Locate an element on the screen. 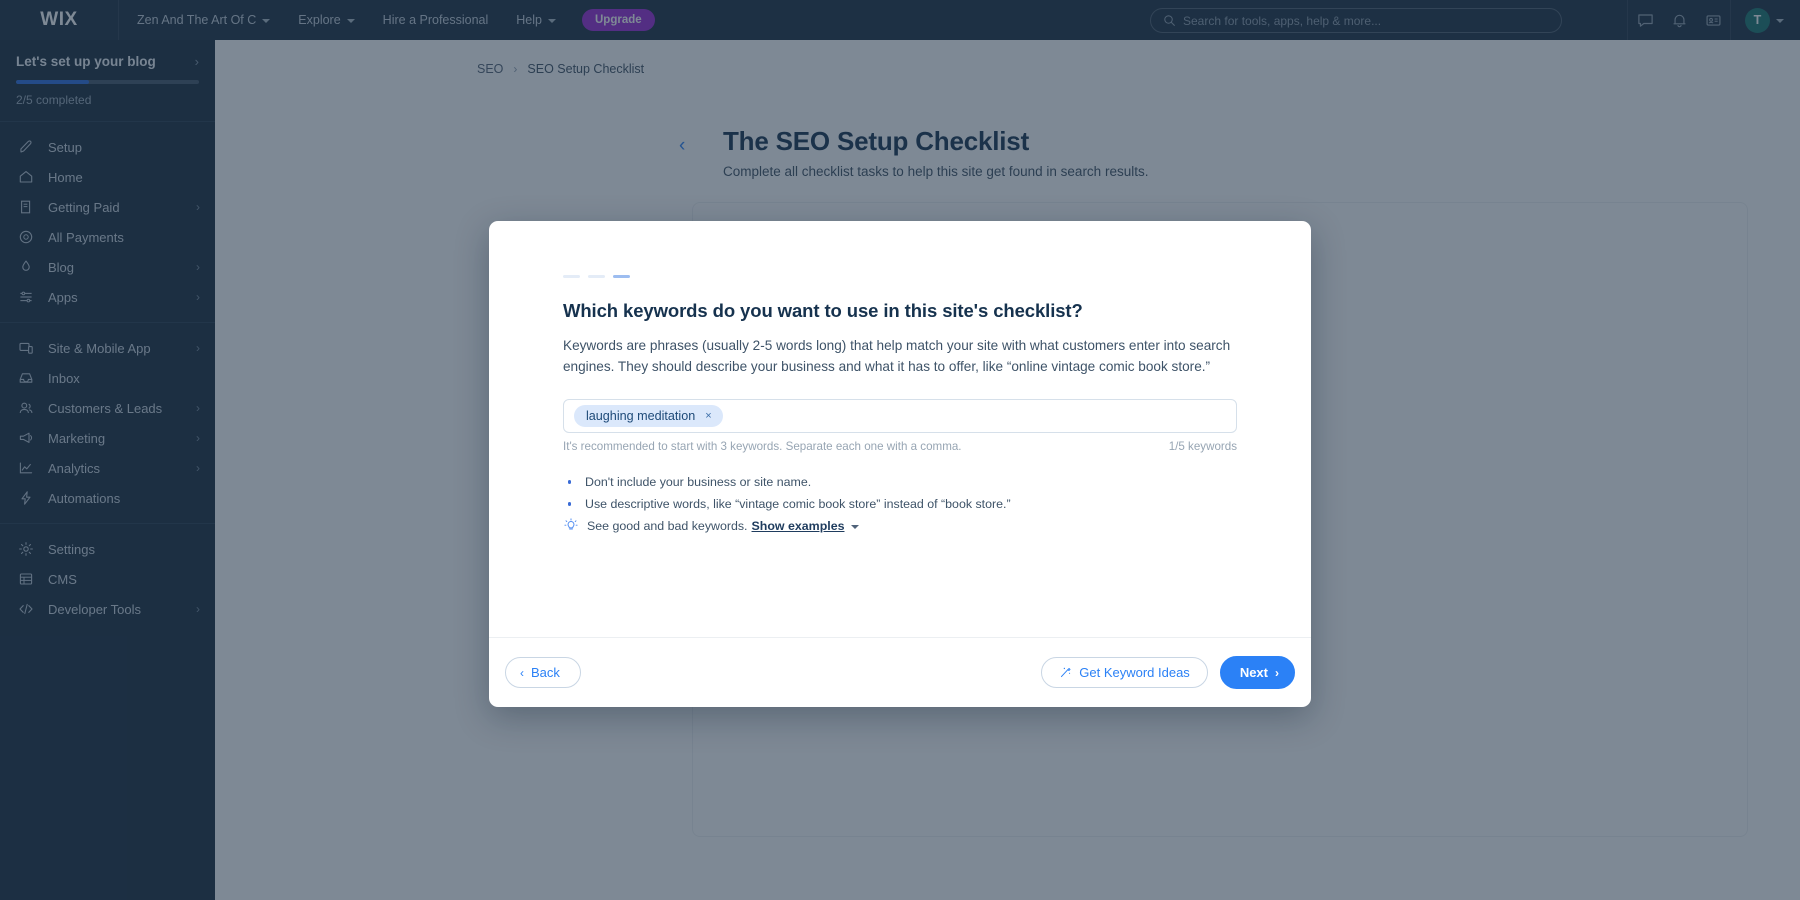 This screenshot has height=900, width=1800. show-examples-link: Show examples is located at coordinates (798, 526).